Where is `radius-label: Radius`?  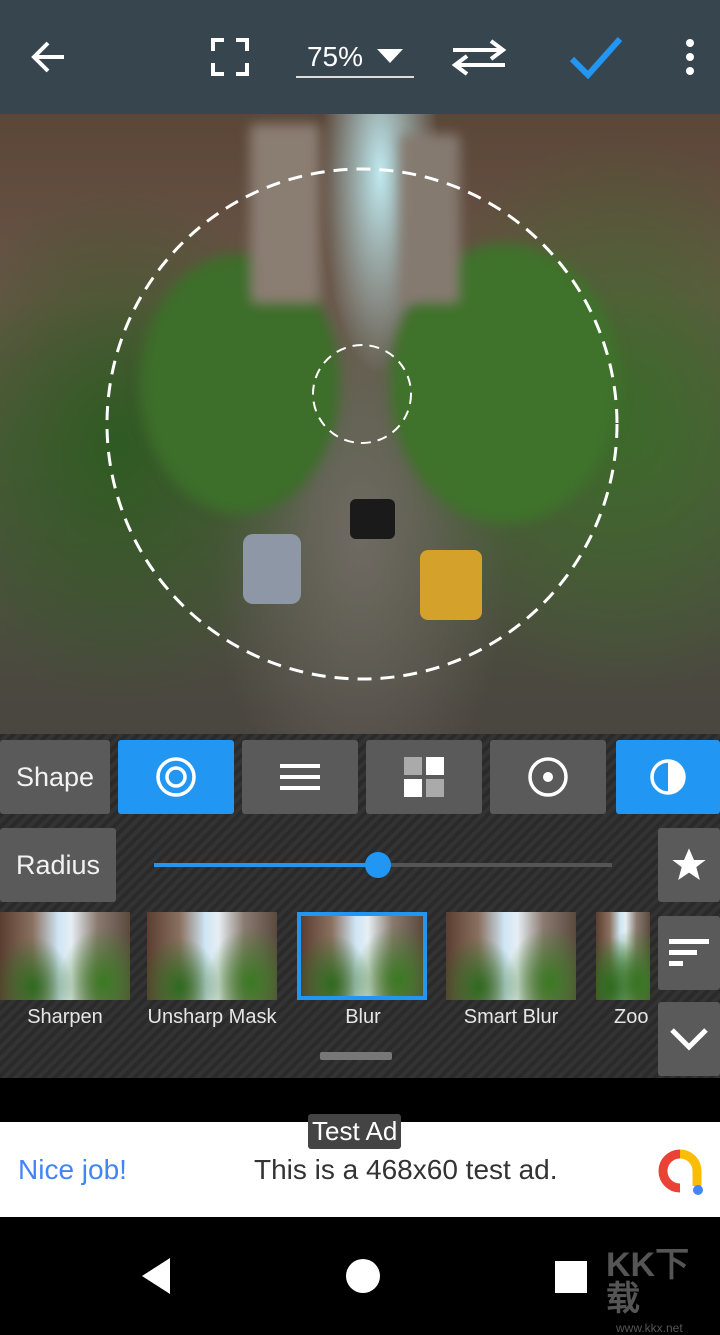 radius-label: Radius is located at coordinates (58, 865).